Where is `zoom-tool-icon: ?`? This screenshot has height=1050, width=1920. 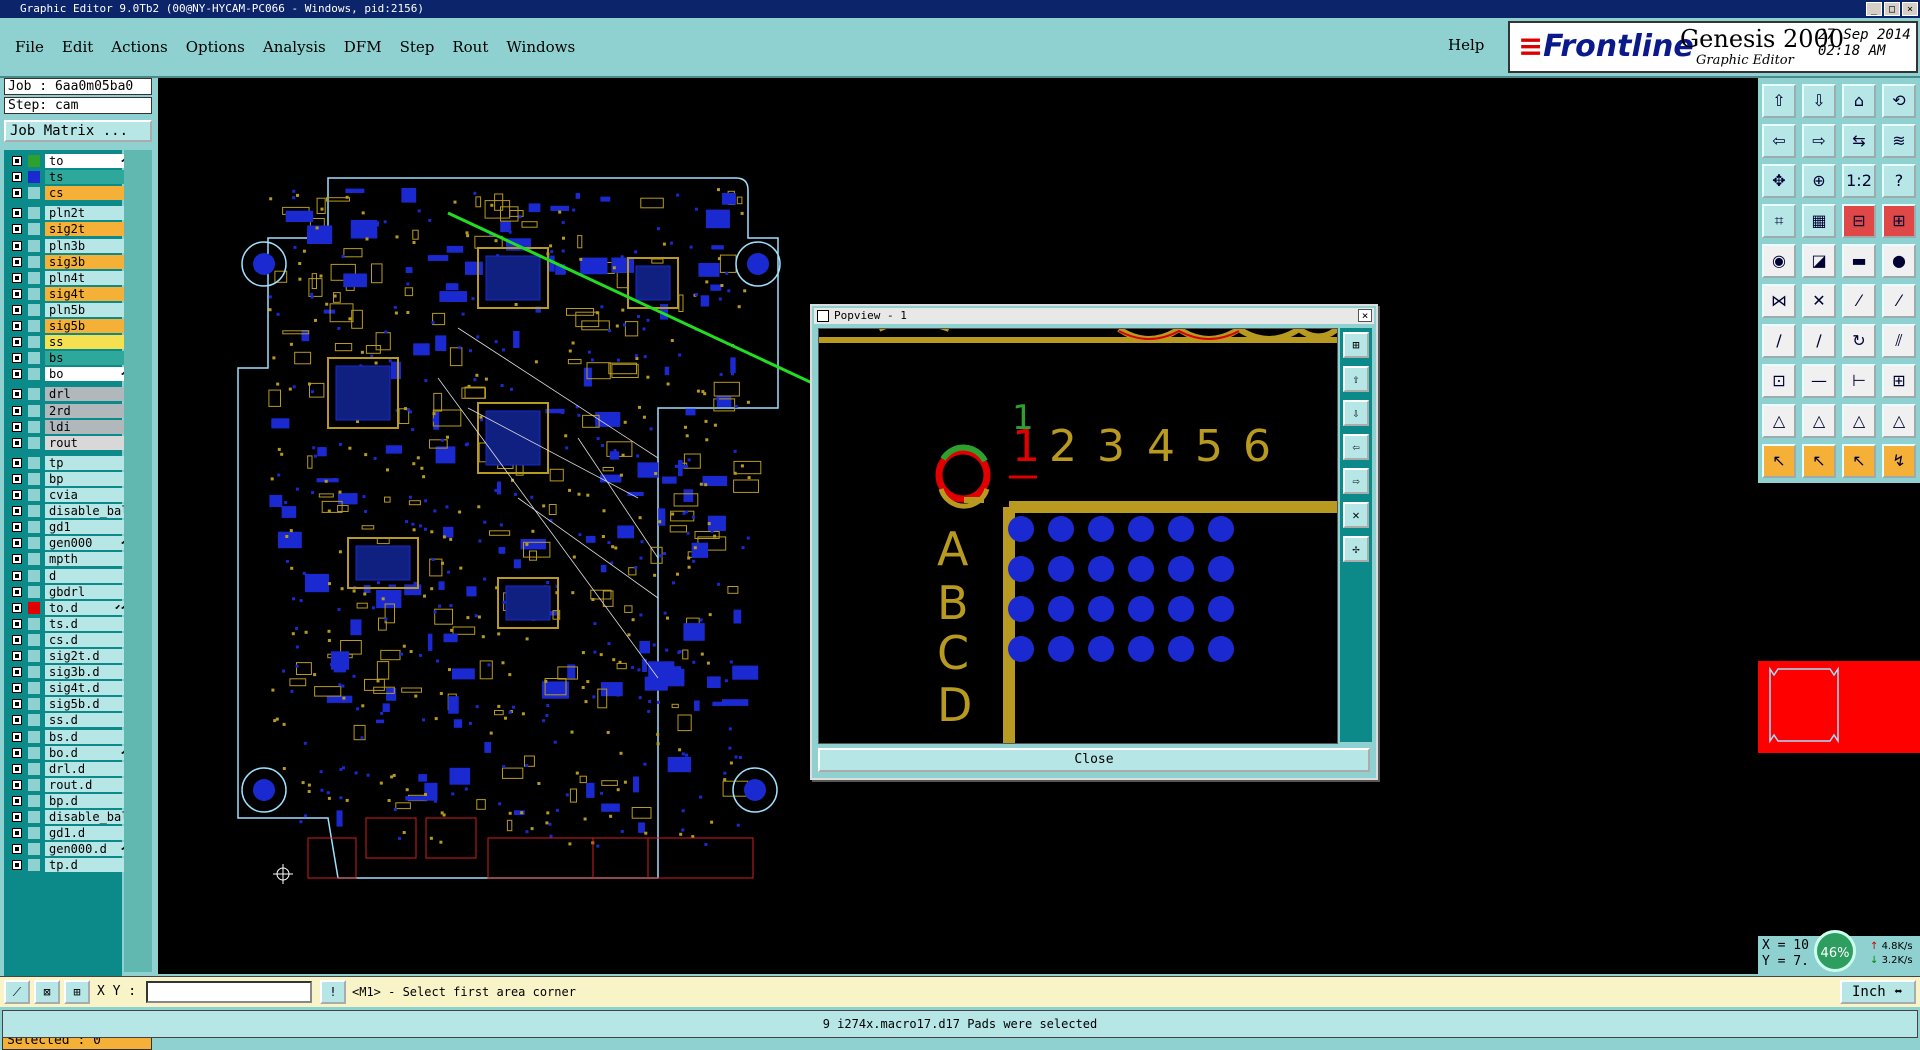 zoom-tool-icon: ? is located at coordinates (1899, 181).